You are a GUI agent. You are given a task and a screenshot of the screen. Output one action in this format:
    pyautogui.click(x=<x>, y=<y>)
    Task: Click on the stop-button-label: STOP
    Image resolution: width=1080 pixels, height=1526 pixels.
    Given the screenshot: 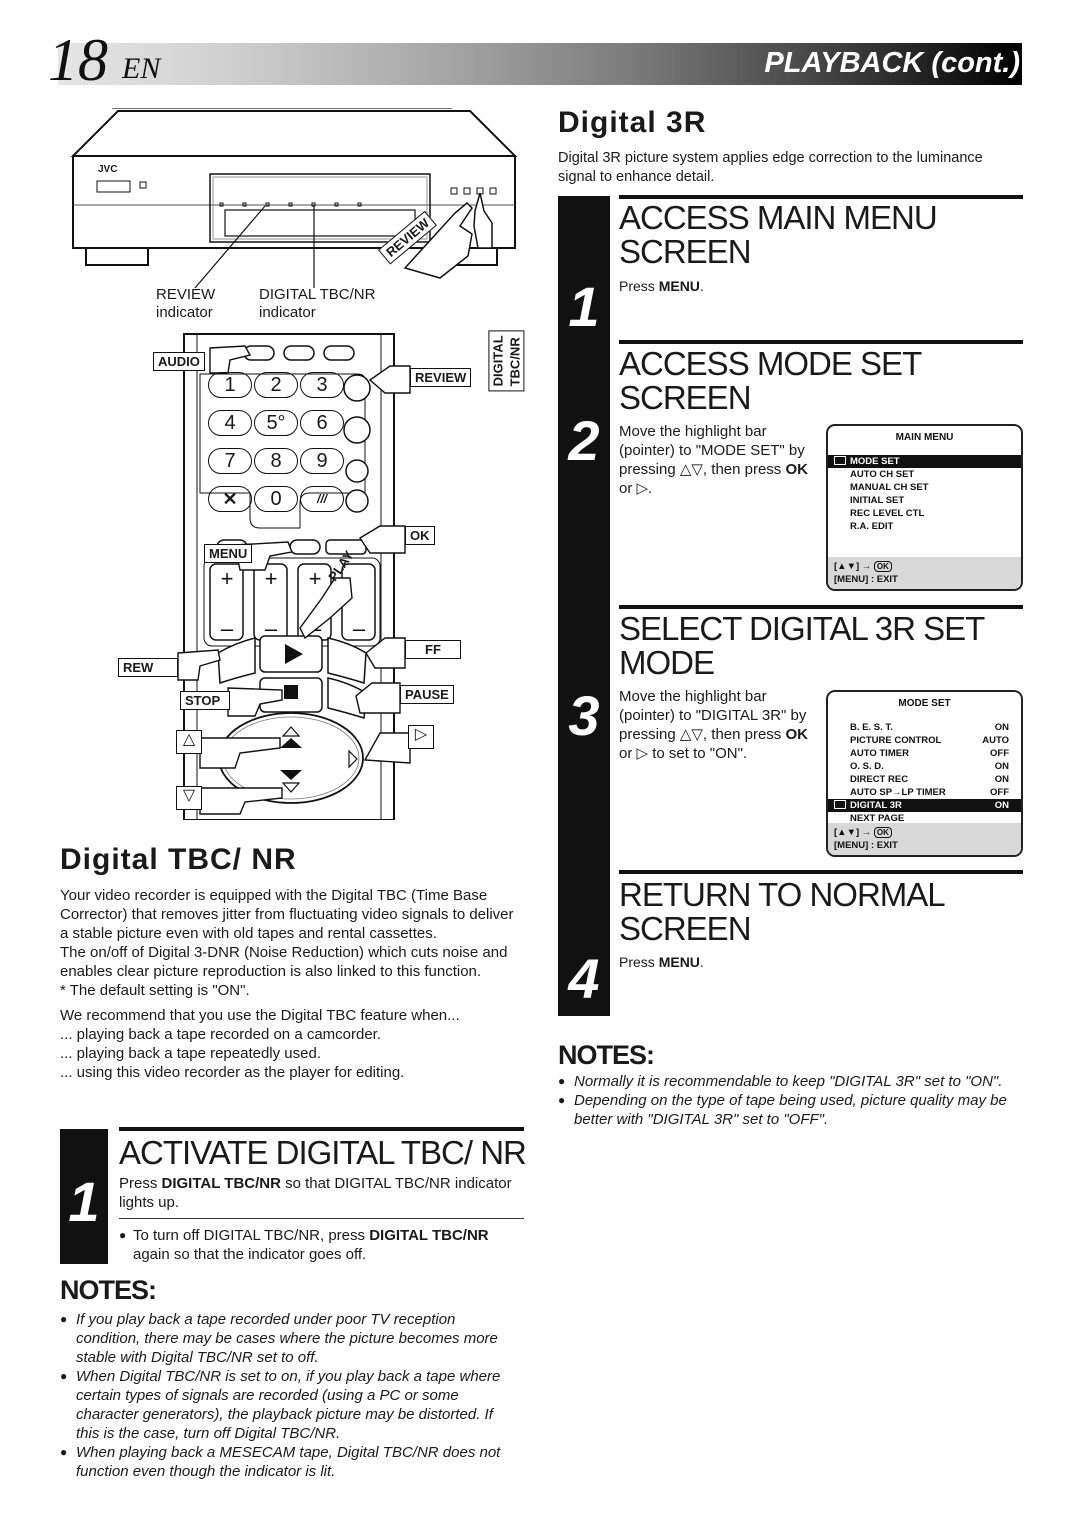 What is the action you would take?
    pyautogui.click(x=205, y=700)
    